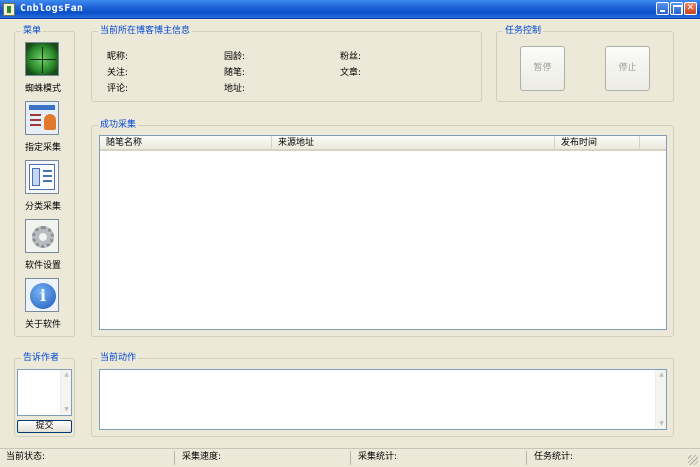  What do you see at coordinates (118, 358) in the screenshot?
I see `current-action-title: 当前动作` at bounding box center [118, 358].